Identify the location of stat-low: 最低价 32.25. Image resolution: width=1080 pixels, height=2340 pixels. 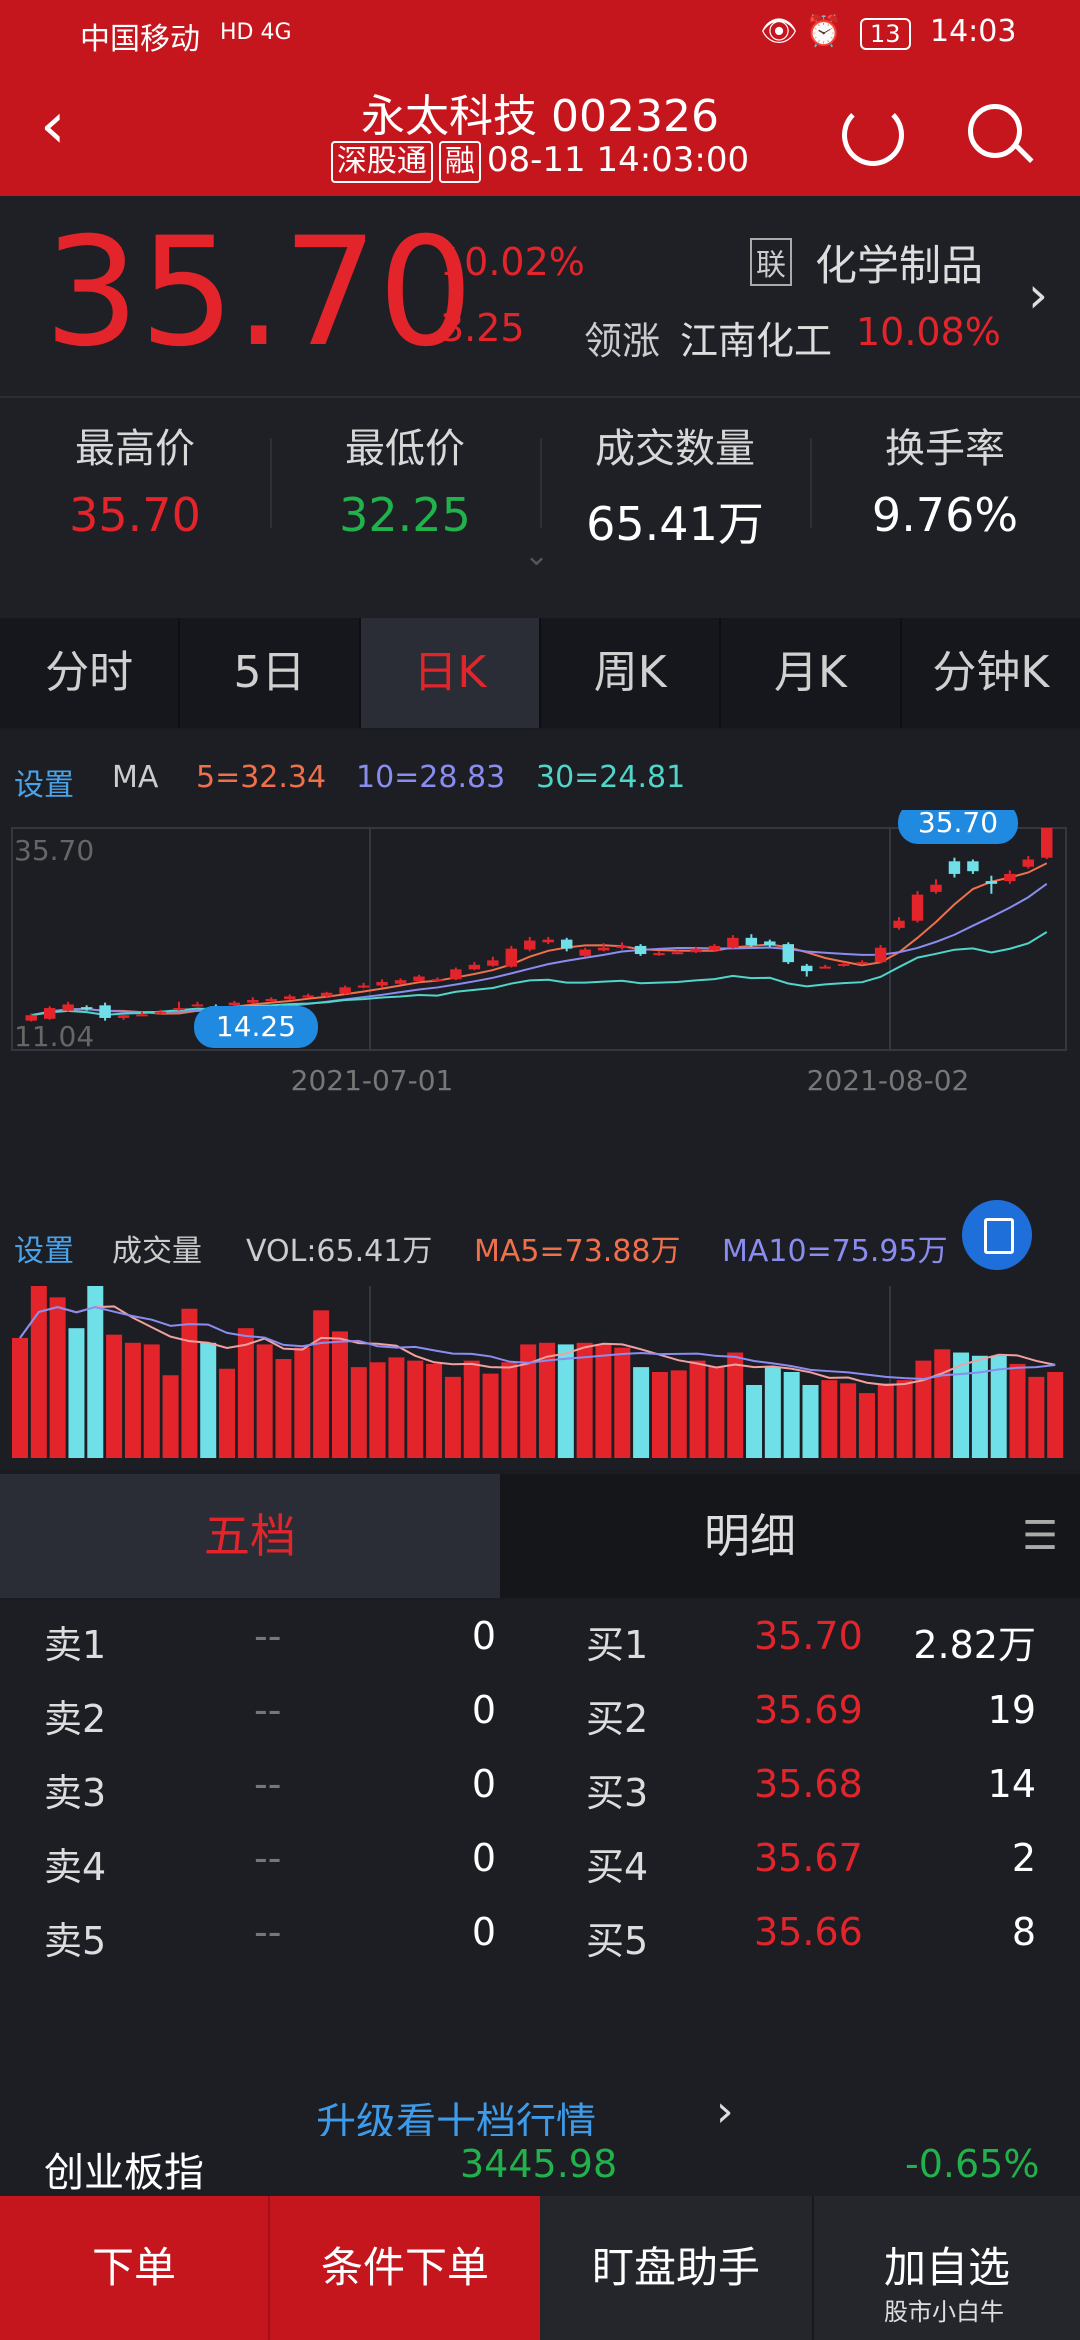
(405, 479).